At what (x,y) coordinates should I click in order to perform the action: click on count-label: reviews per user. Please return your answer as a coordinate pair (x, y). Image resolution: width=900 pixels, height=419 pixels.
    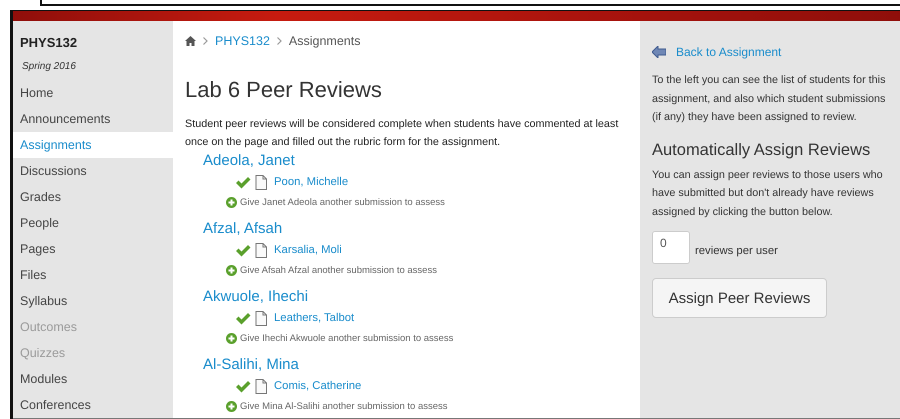
    Looking at the image, I should click on (736, 250).